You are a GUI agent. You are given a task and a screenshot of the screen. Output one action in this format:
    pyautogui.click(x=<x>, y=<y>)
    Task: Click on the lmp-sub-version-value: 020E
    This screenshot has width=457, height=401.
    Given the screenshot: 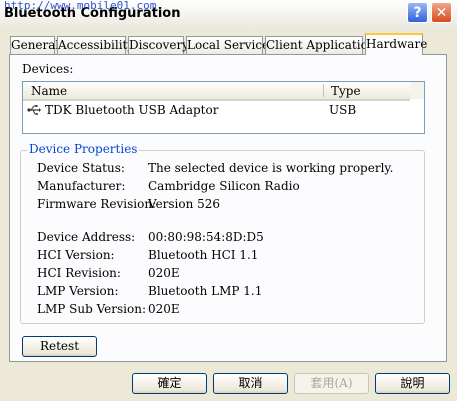 What is the action you would take?
    pyautogui.click(x=164, y=309)
    